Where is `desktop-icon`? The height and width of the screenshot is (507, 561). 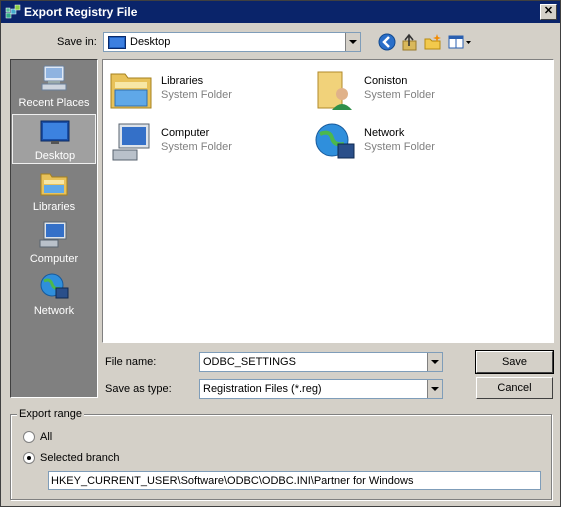
desktop-icon is located at coordinates (55, 132).